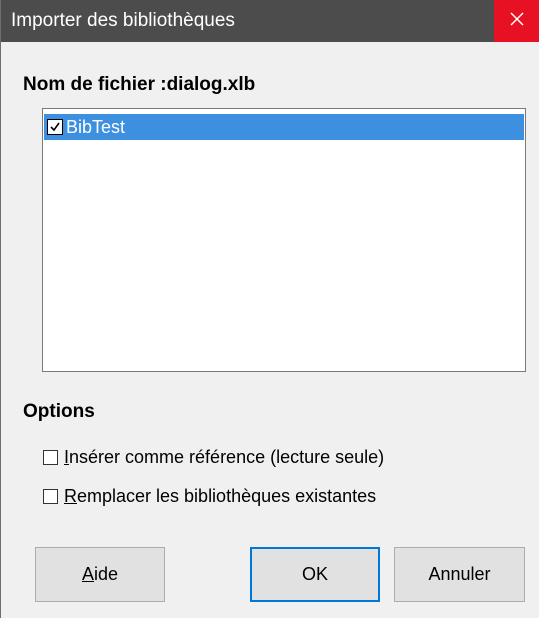 The image size is (539, 618). I want to click on library-checkbox, so click(55, 127).